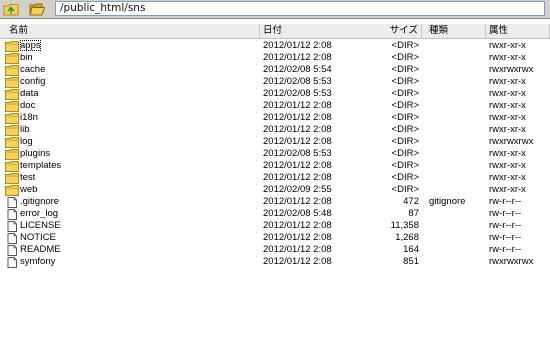 Image resolution: width=550 pixels, height=363 pixels. What do you see at coordinates (407, 237) in the screenshot?
I see `file-size: 1,268` at bounding box center [407, 237].